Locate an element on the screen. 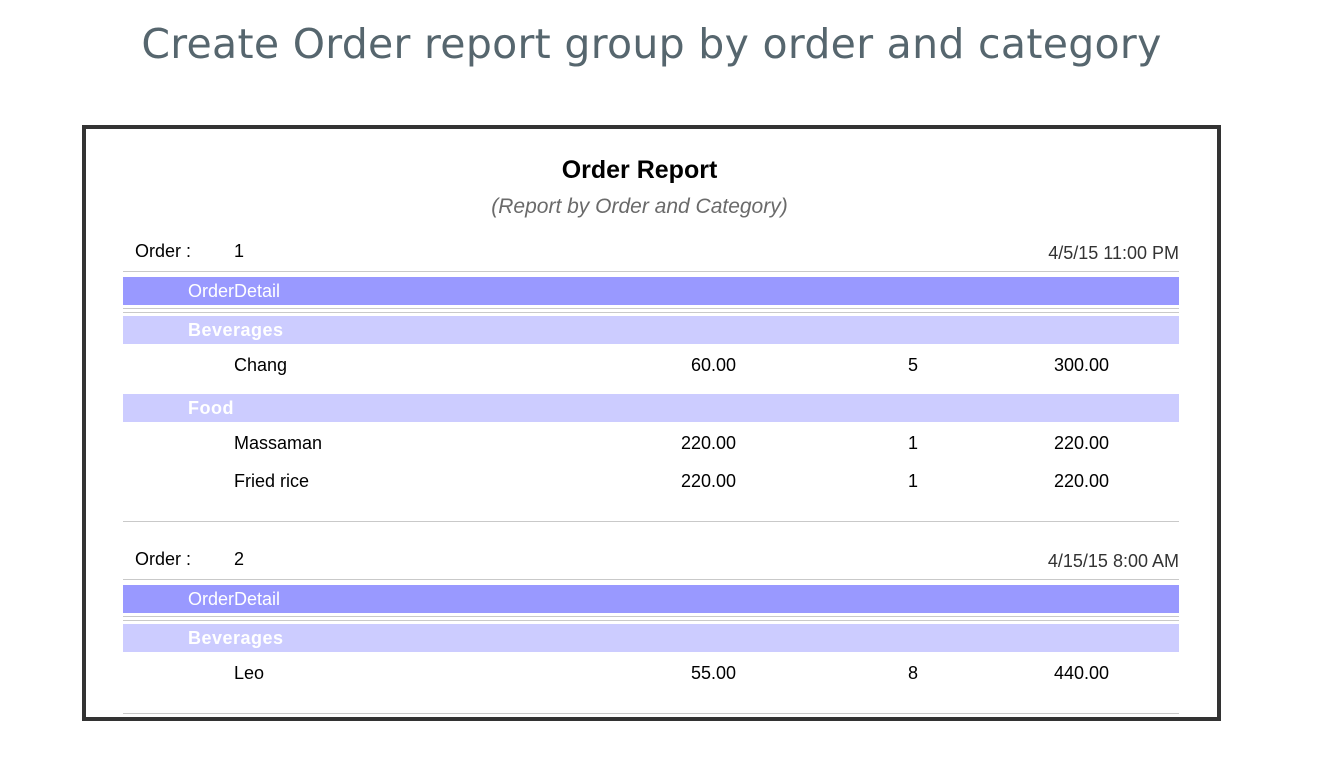 The width and height of the screenshot is (1327, 763). order-number: 2 is located at coordinates (239, 559).